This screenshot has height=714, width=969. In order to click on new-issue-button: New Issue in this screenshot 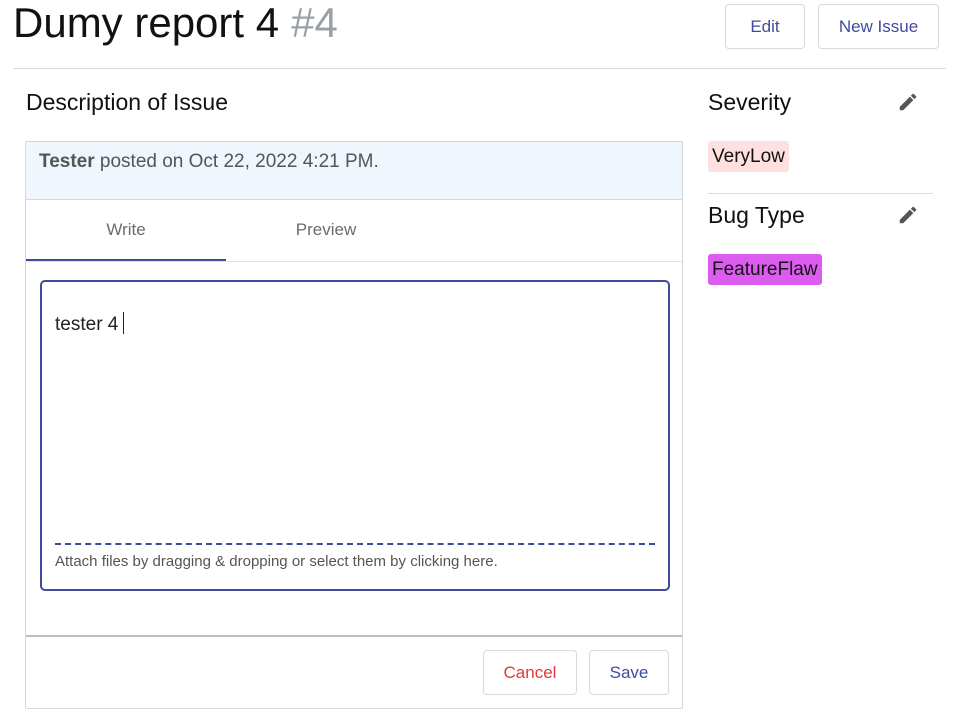, I will do `click(878, 26)`.